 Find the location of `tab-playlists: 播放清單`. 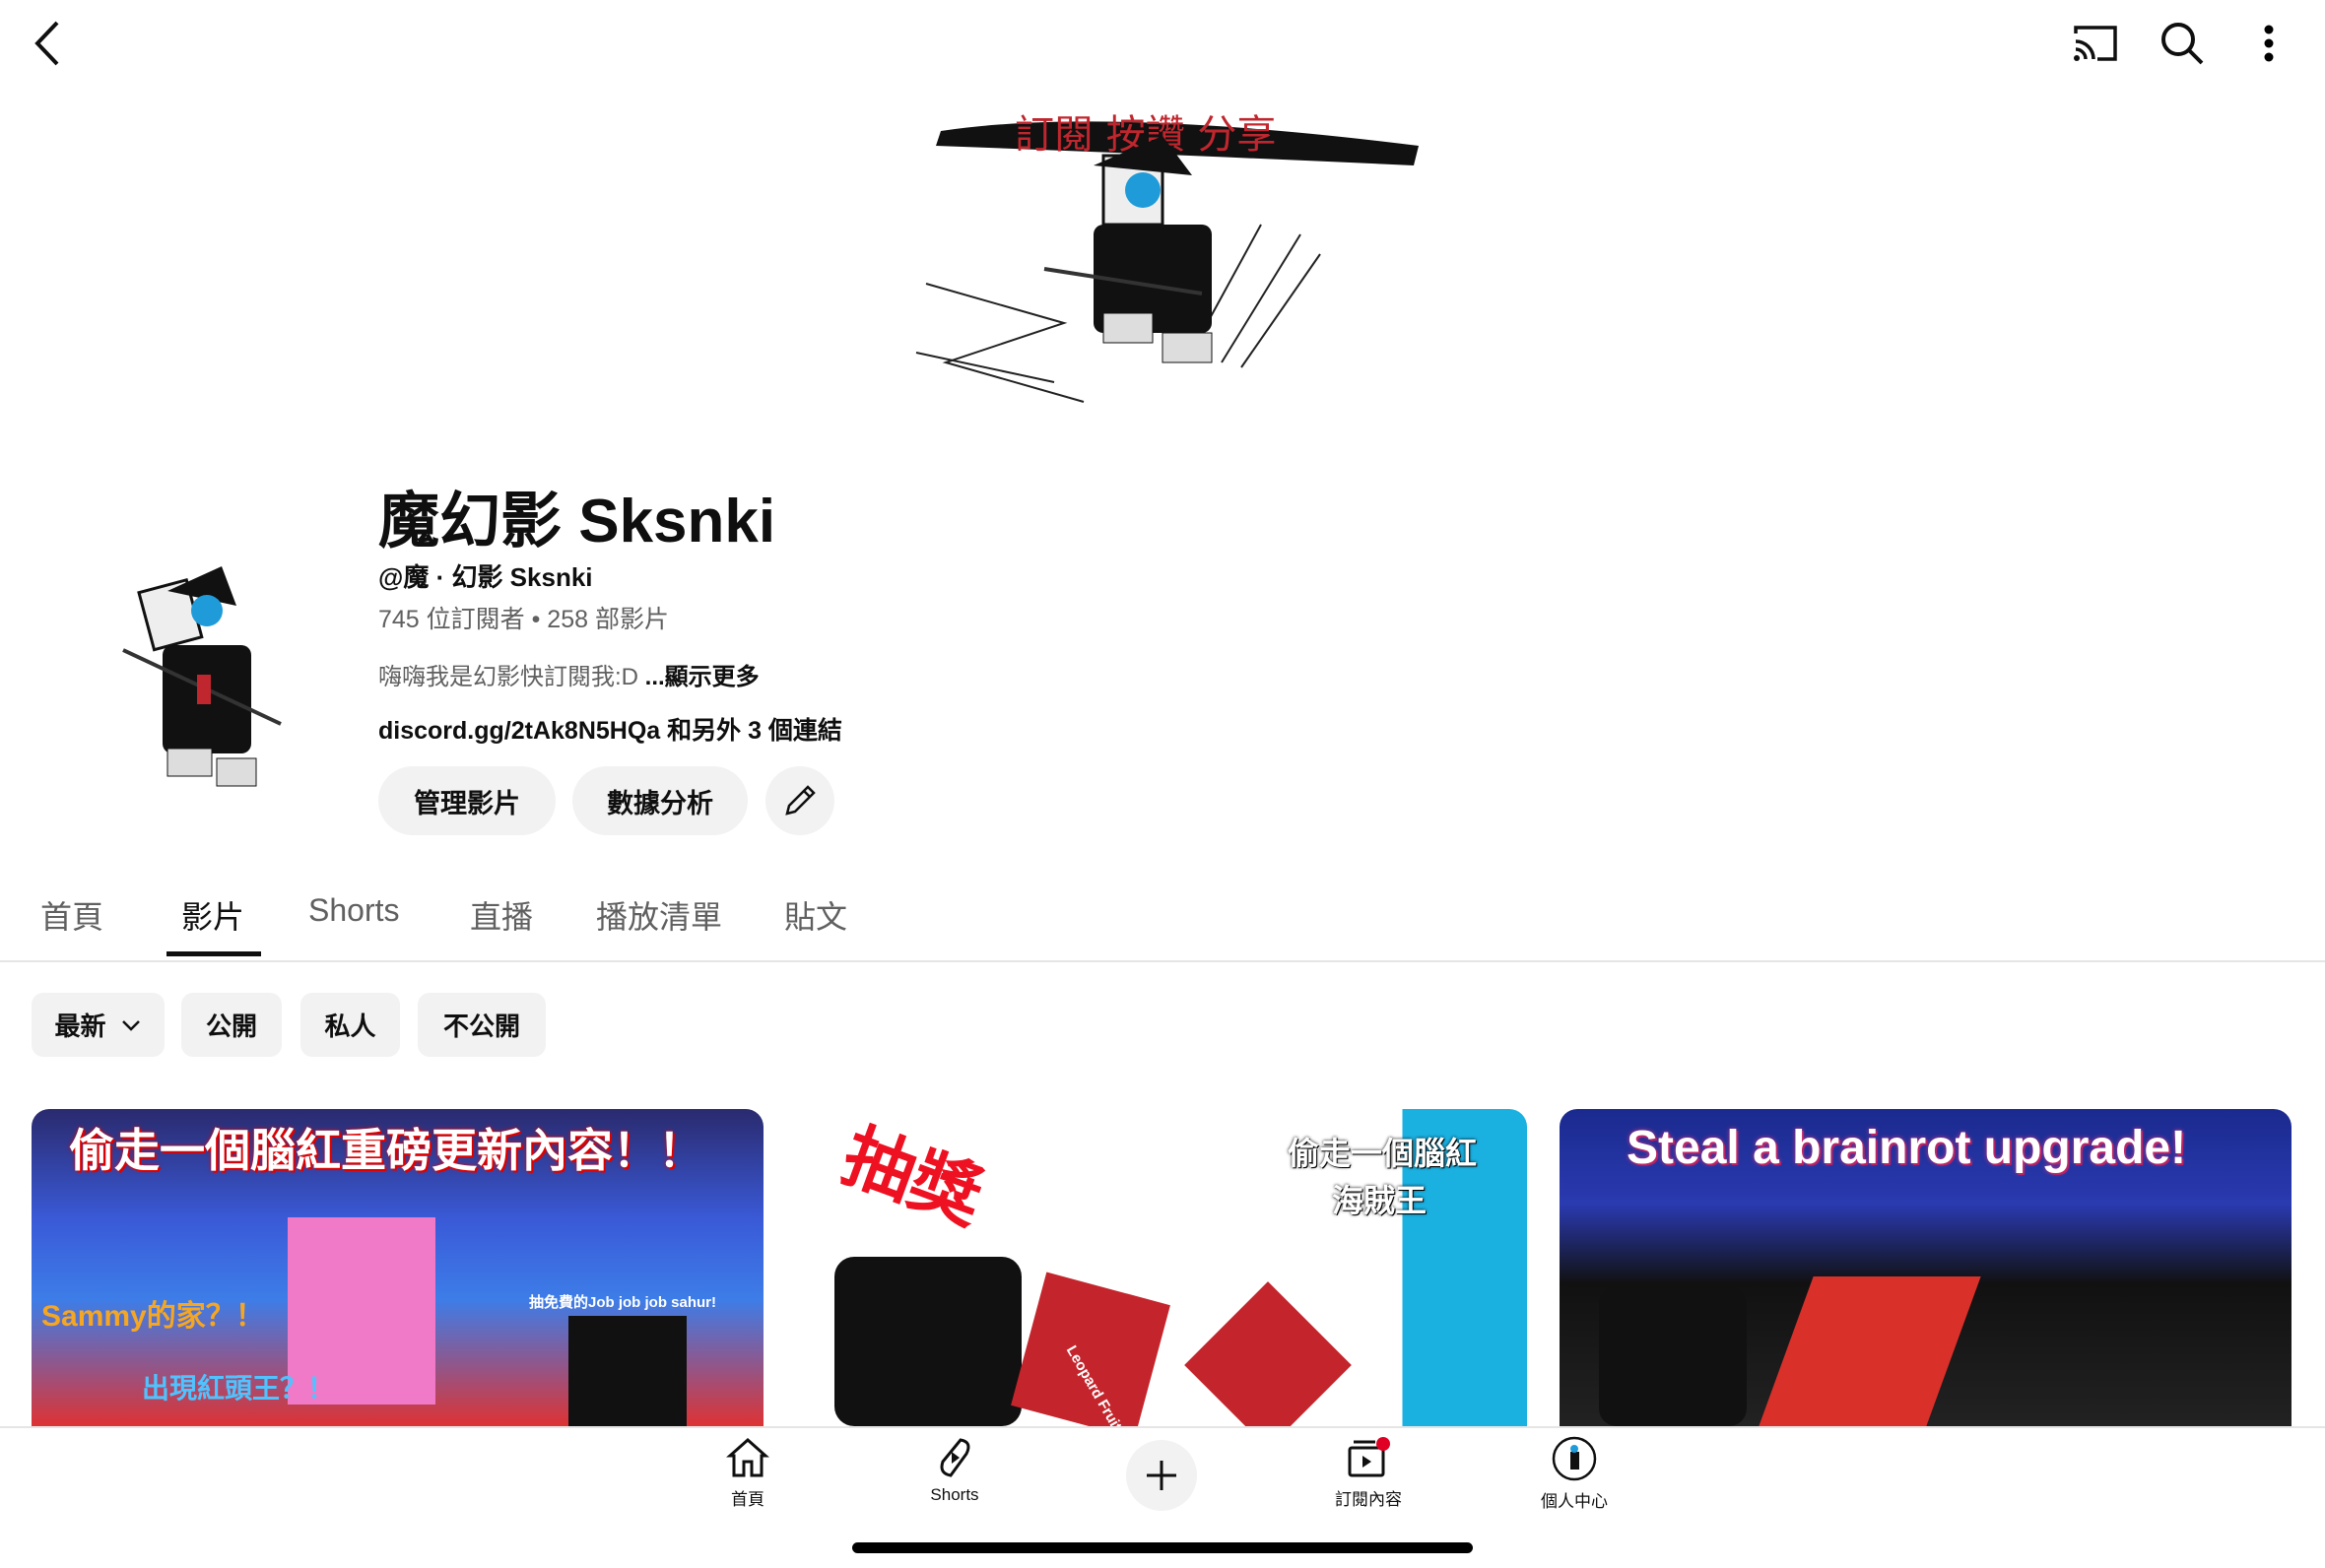

tab-playlists: 播放清單 is located at coordinates (659, 915).